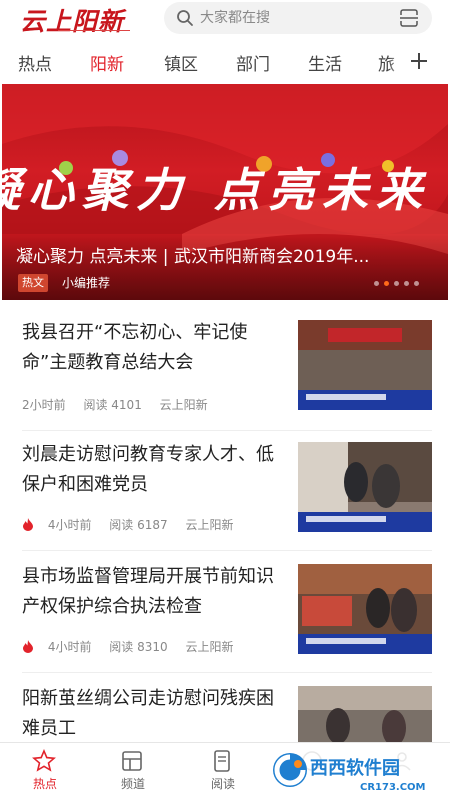 The height and width of the screenshot is (800, 450). I want to click on add-channel-icon, so click(419, 61).